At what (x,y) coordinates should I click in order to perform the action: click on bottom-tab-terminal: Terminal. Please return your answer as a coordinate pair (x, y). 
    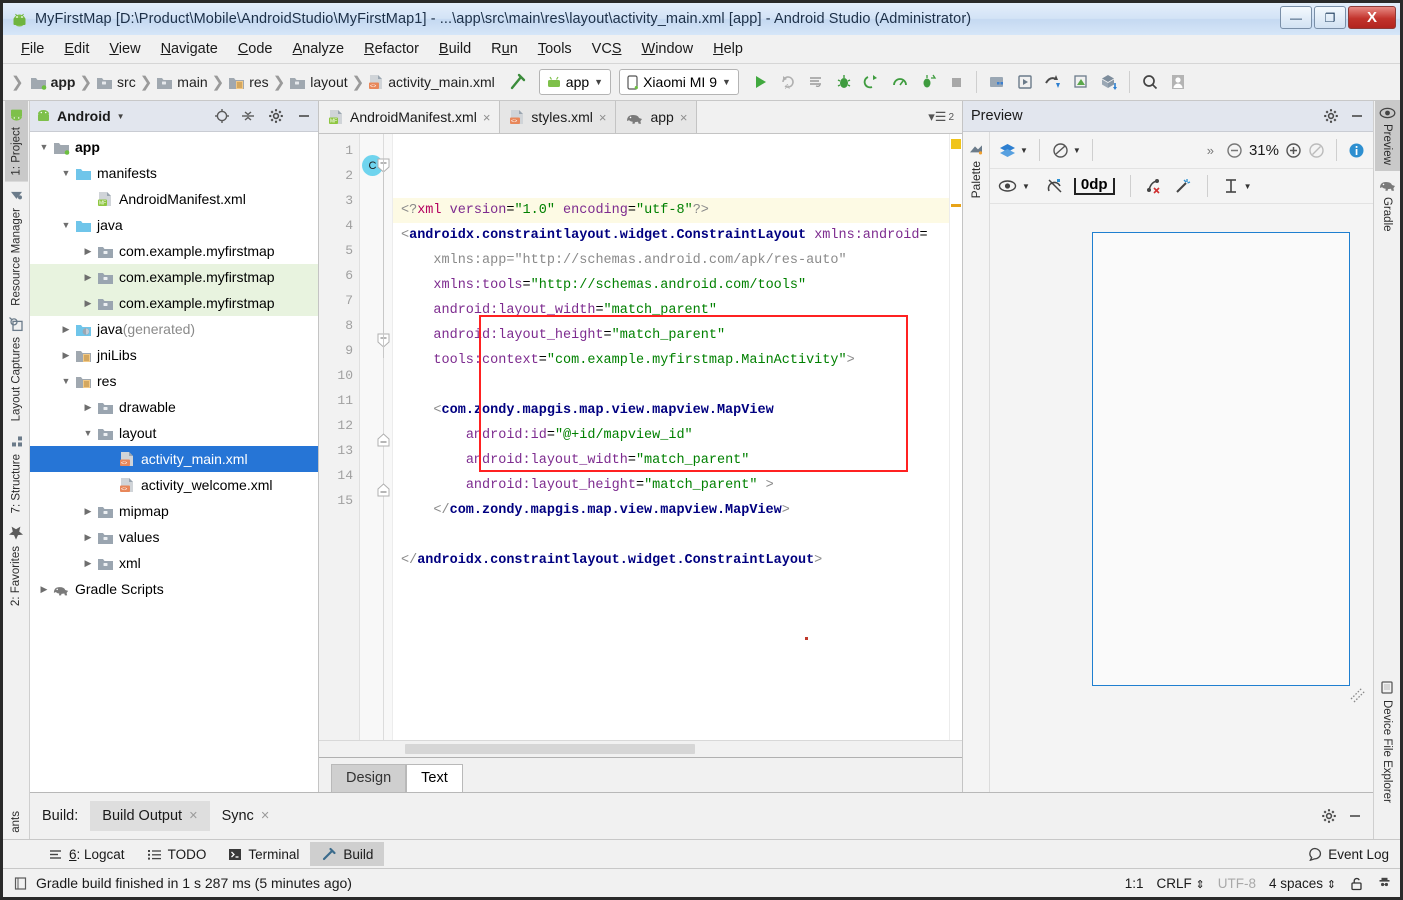
    Looking at the image, I should click on (263, 854).